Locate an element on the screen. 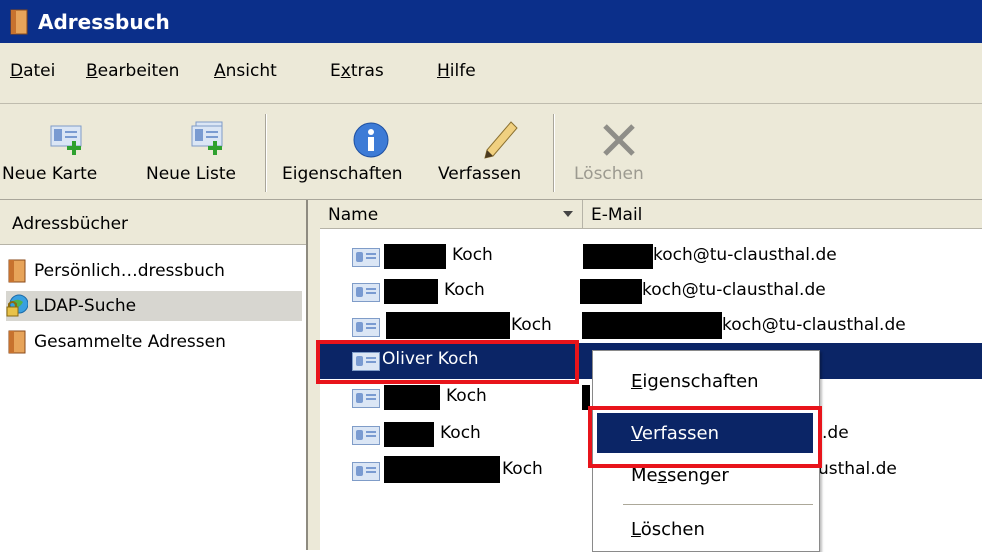 The image size is (982, 552). annotation-highlight-verfassen is located at coordinates (705, 437).